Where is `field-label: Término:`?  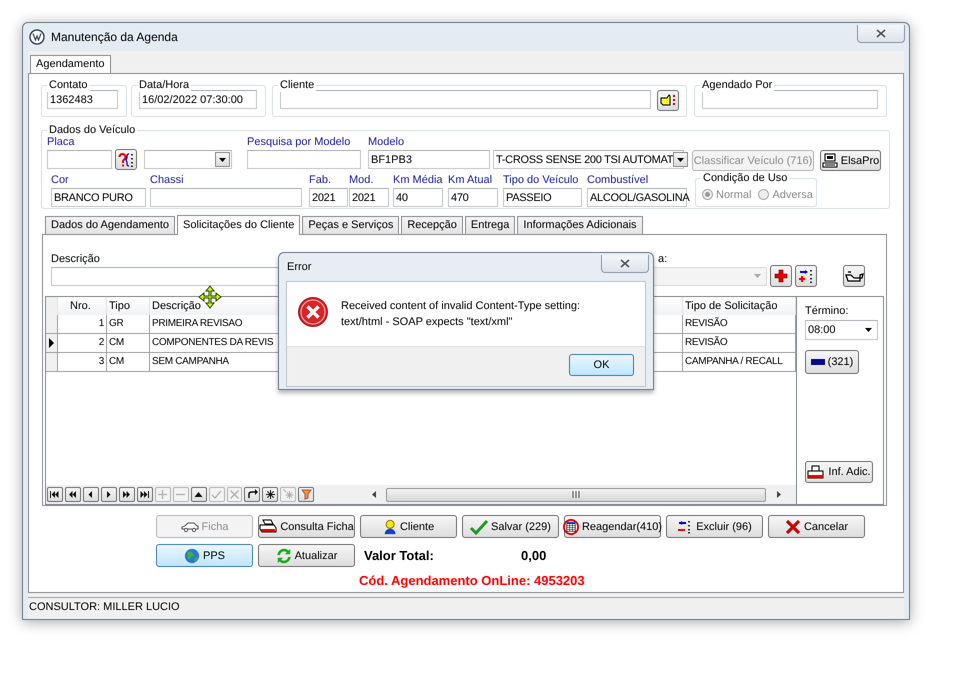 field-label: Término: is located at coordinates (826, 312).